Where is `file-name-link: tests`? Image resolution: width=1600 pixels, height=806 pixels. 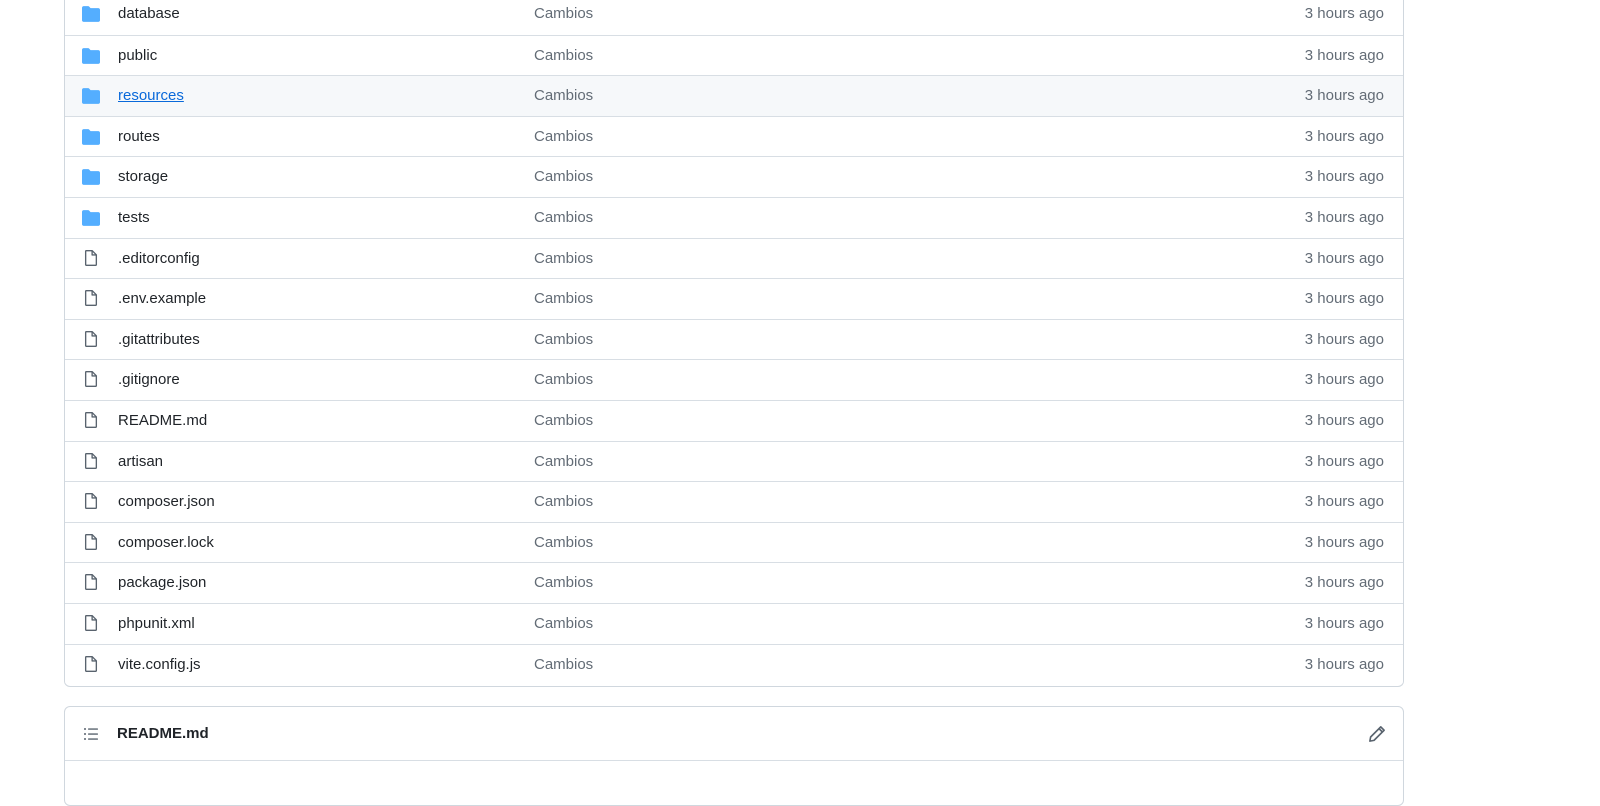
file-name-link: tests is located at coordinates (134, 217).